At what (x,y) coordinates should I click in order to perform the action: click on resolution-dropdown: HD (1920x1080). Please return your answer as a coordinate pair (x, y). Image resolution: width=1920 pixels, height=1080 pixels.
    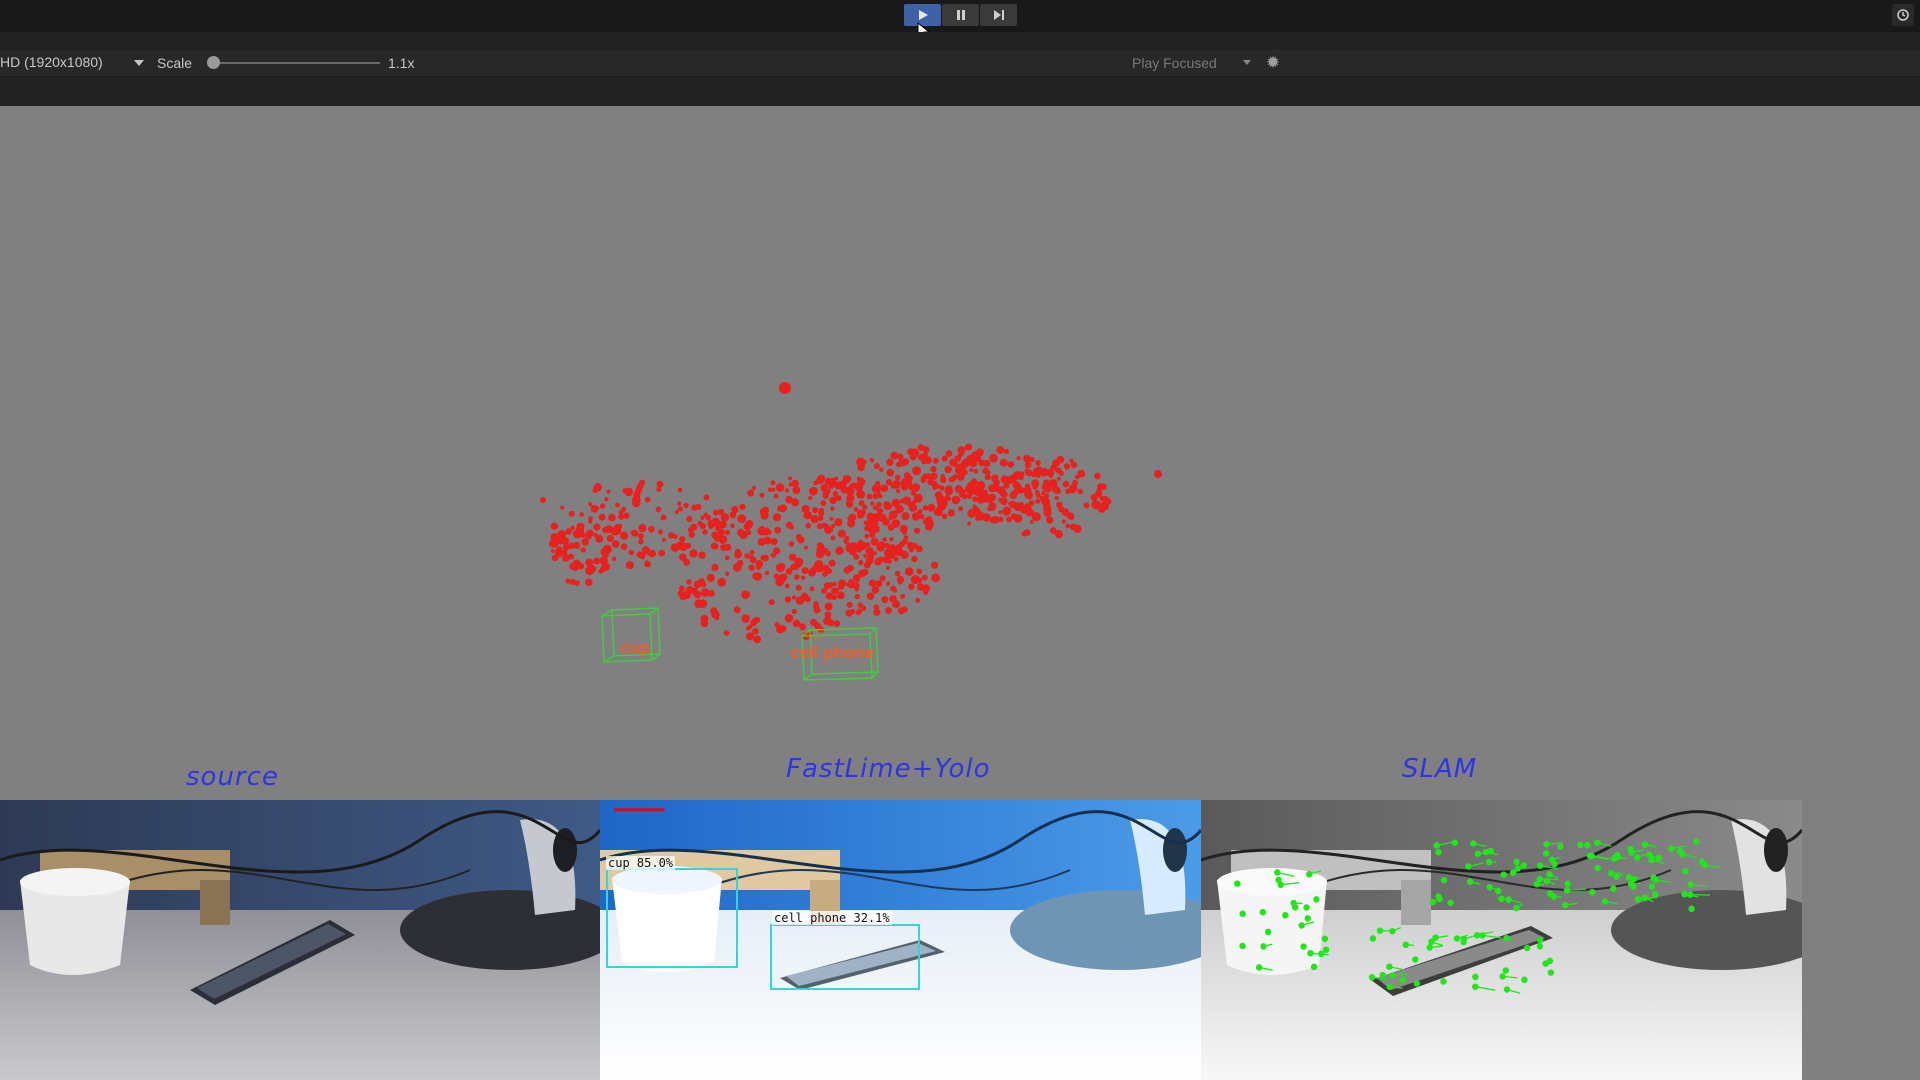
    Looking at the image, I should click on (51, 62).